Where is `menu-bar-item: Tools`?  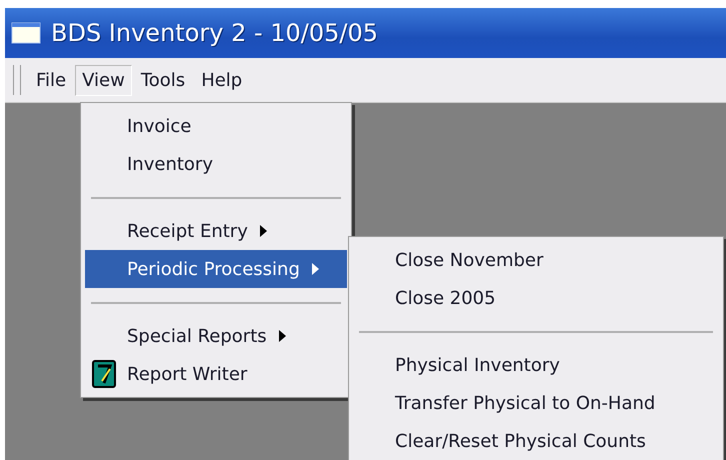 menu-bar-item: Tools is located at coordinates (163, 80).